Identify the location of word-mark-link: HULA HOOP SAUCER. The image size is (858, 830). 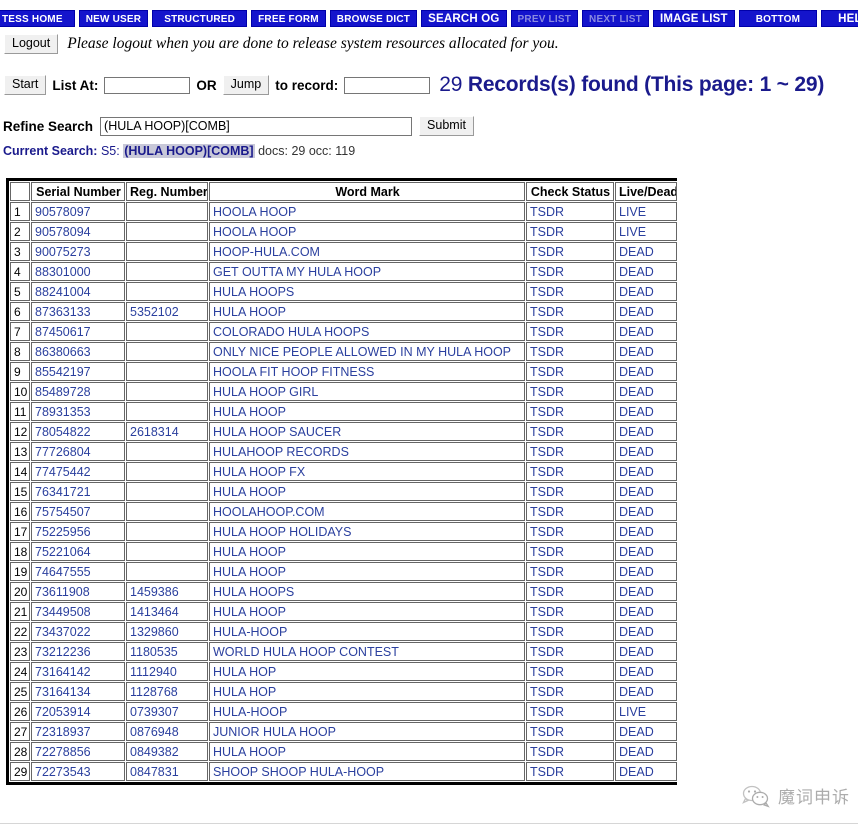
(367, 431).